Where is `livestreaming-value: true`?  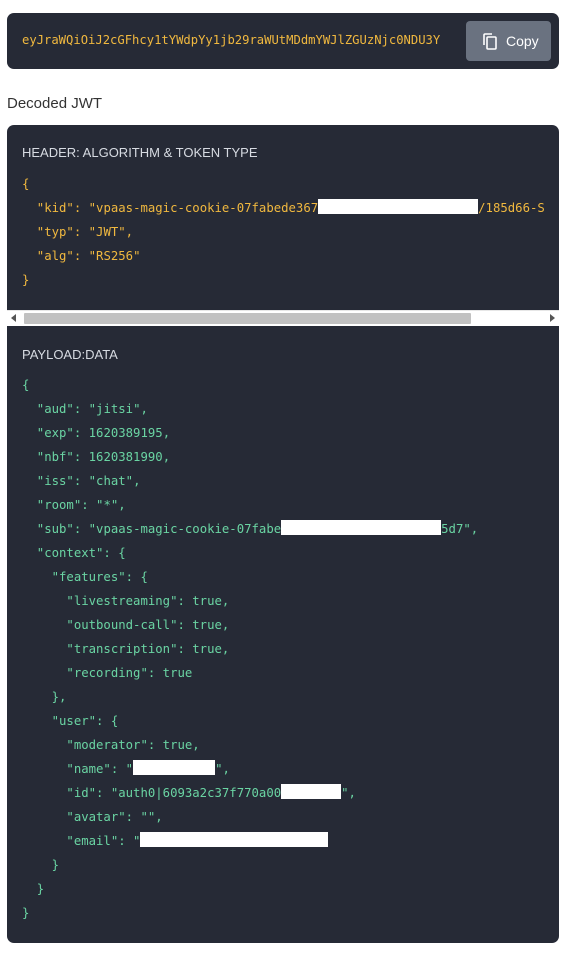
livestreaming-value: true is located at coordinates (207, 601).